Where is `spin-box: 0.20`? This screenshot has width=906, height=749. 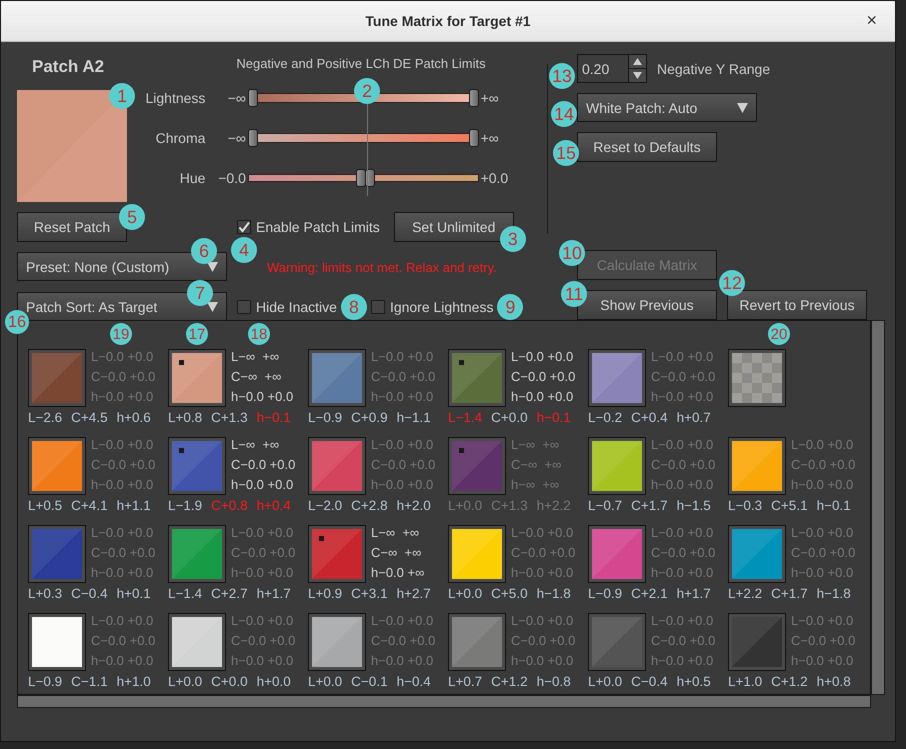
spin-box: 0.20 is located at coordinates (612, 68).